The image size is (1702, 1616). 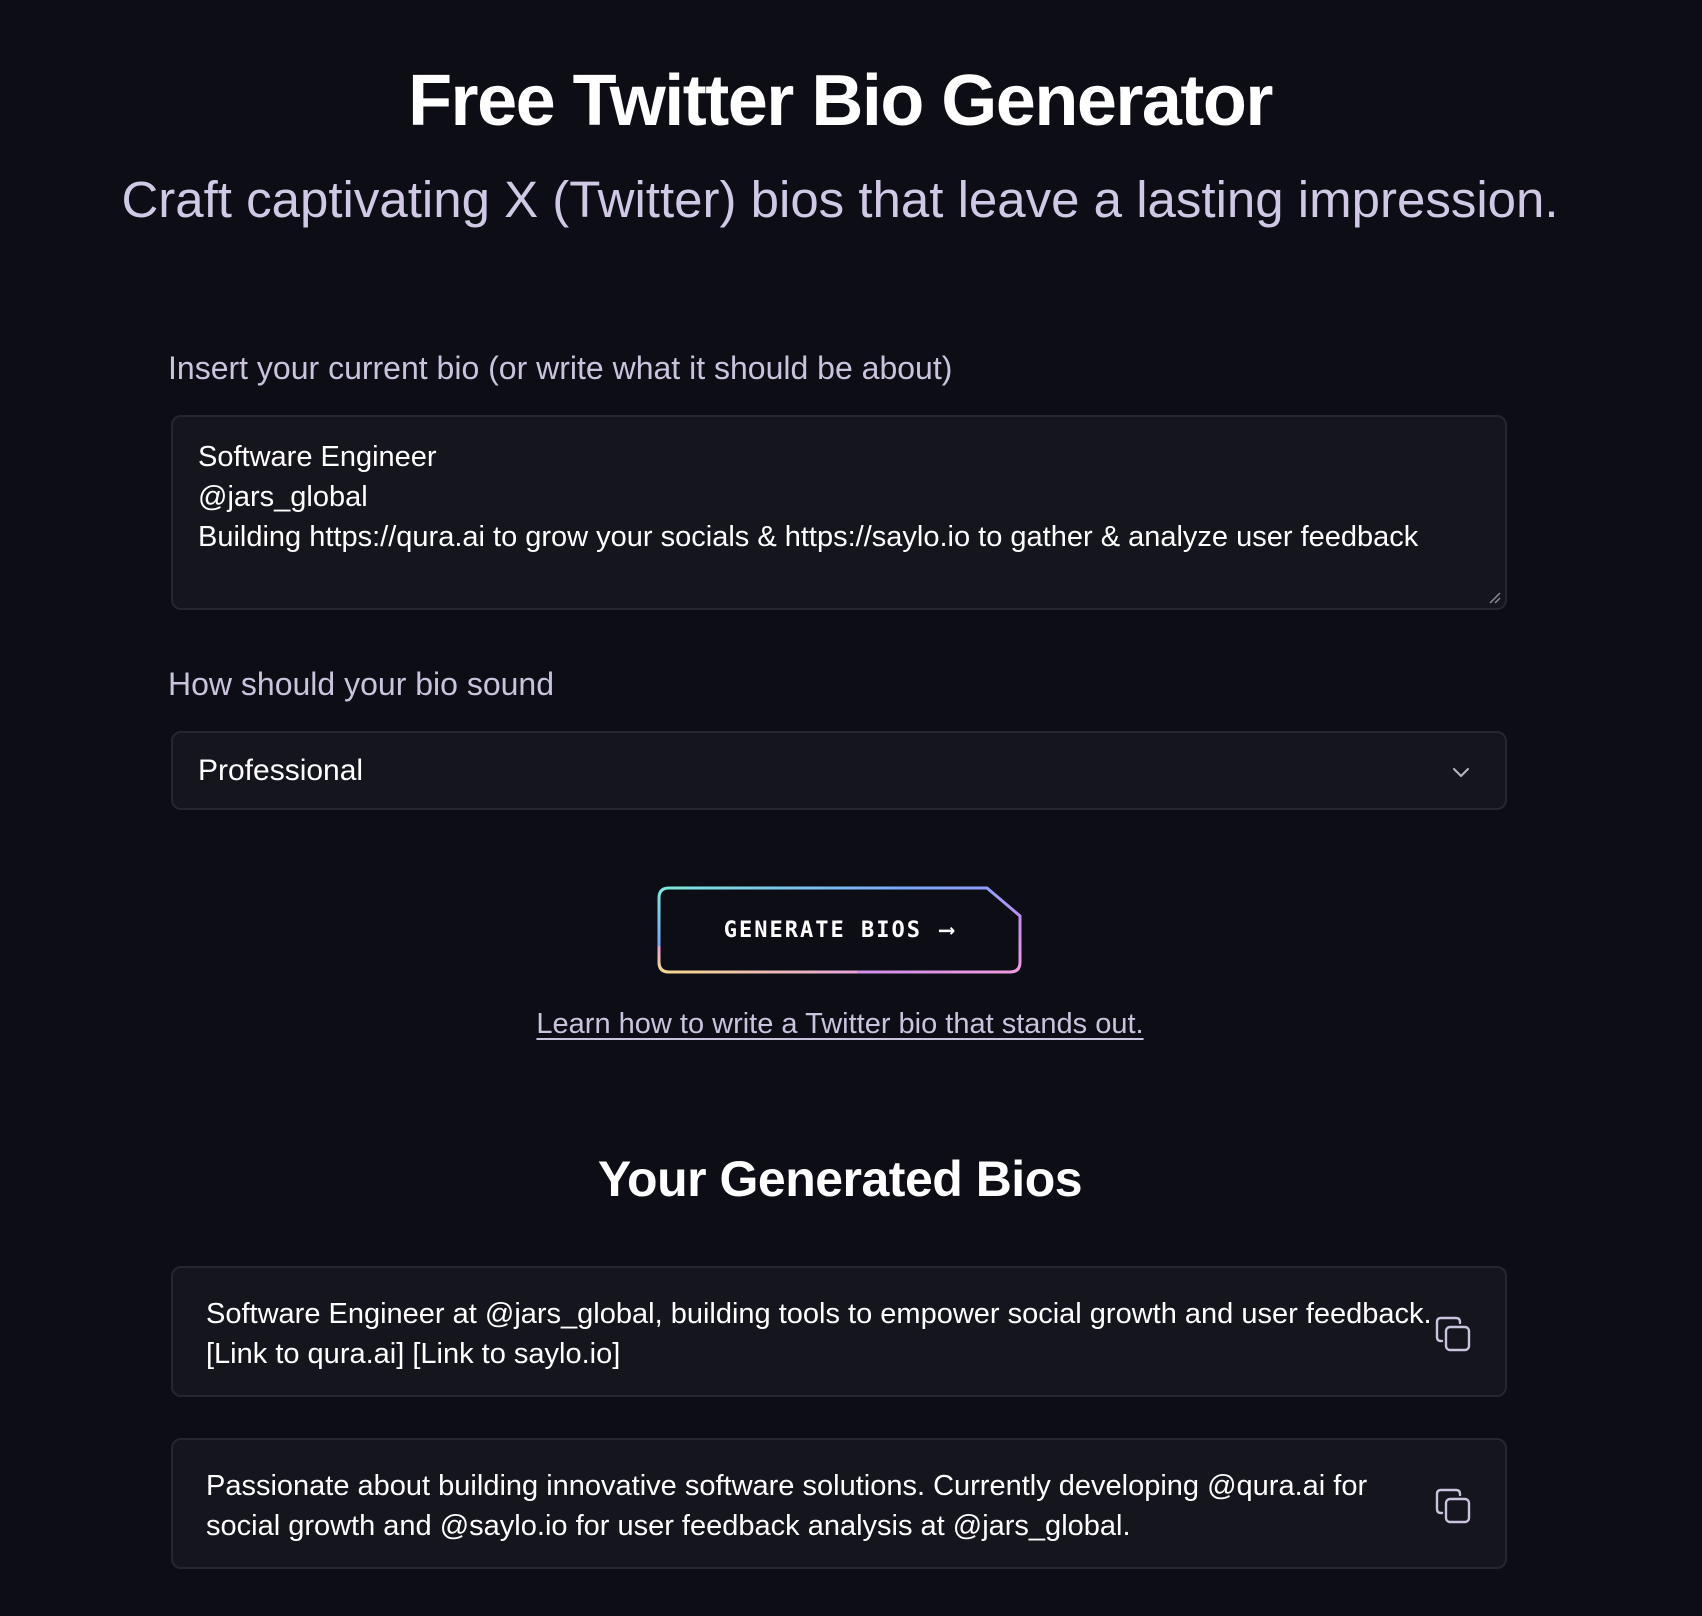 I want to click on tone-select-label: How should your bio sound, so click(x=361, y=684).